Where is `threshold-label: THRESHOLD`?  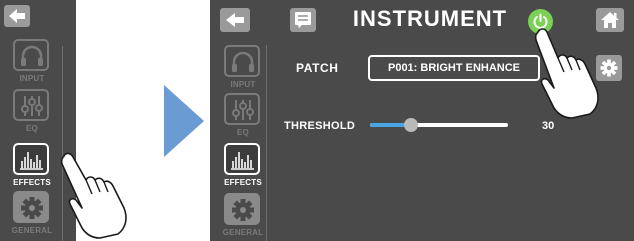 threshold-label: THRESHOLD is located at coordinates (320, 126).